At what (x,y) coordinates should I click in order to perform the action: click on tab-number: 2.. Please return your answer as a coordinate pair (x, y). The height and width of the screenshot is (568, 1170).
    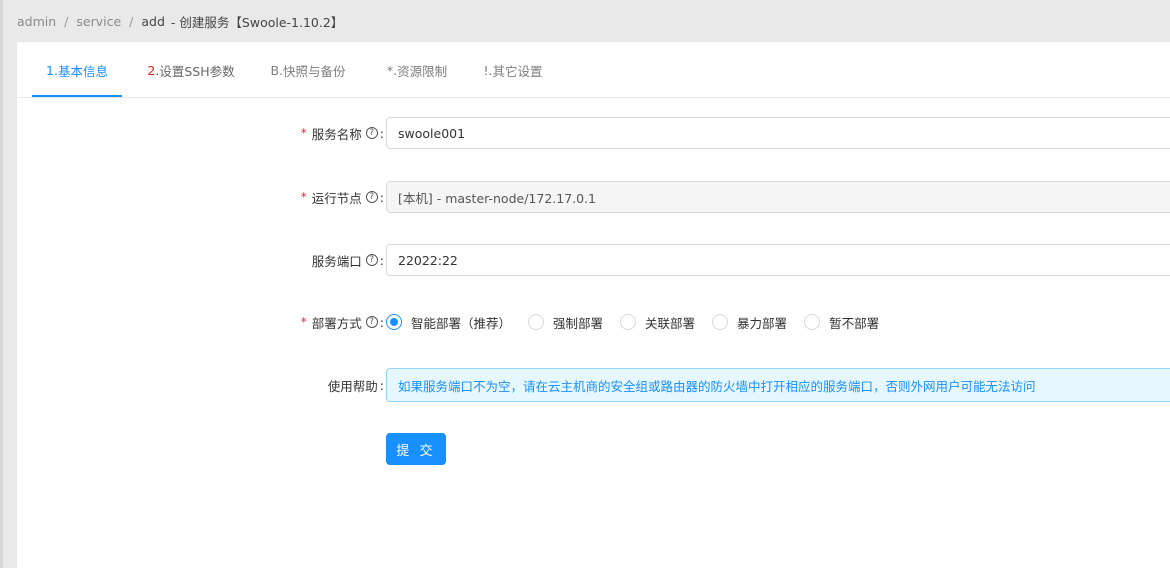
    Looking at the image, I should click on (153, 70).